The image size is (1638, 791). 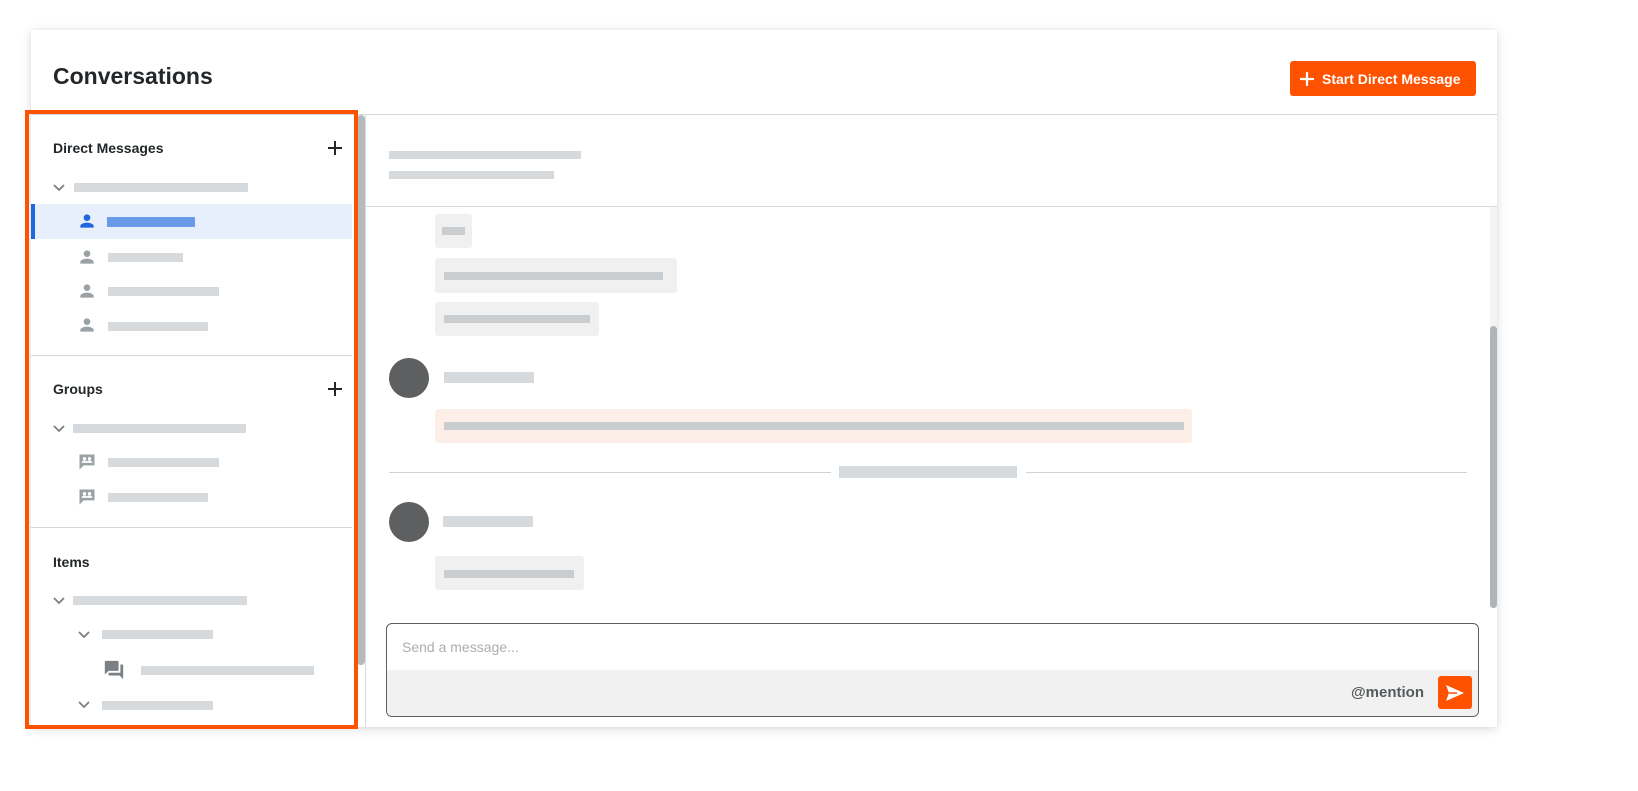 I want to click on dm-item-selected, so click(x=191, y=221).